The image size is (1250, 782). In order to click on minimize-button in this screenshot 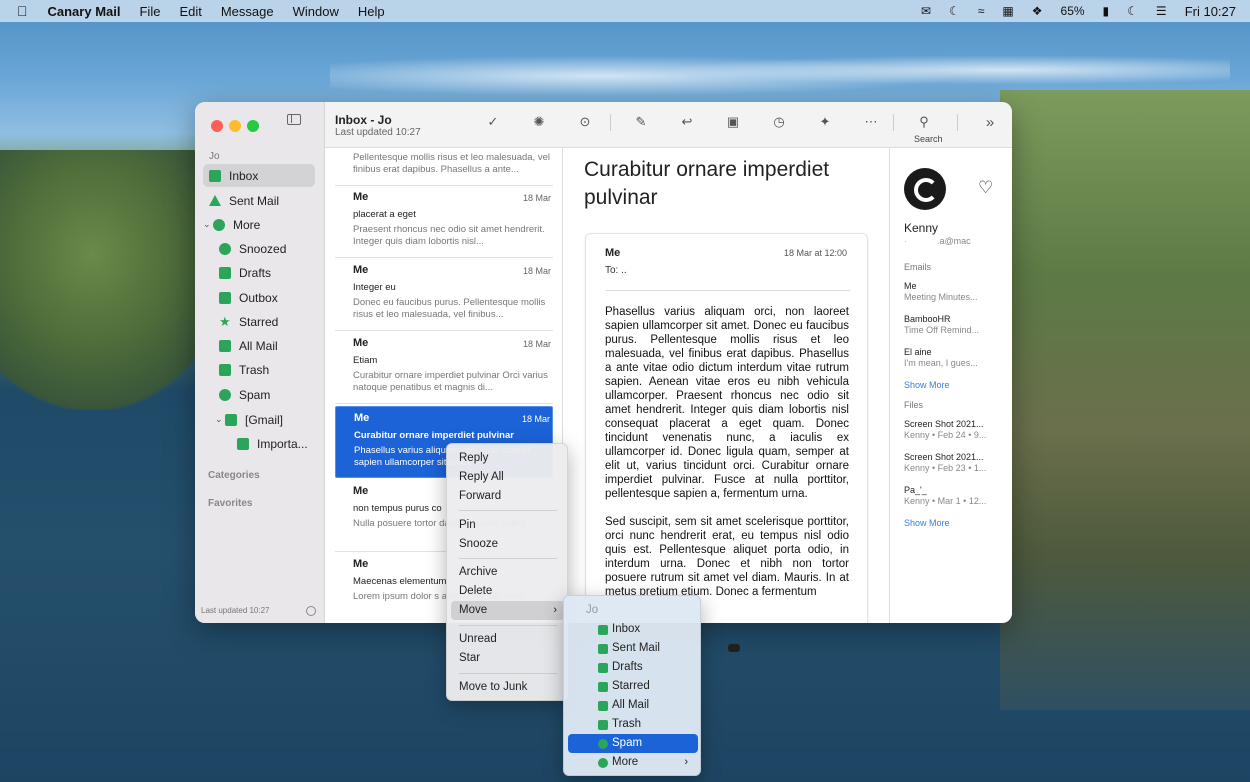, I will do `click(235, 126)`.